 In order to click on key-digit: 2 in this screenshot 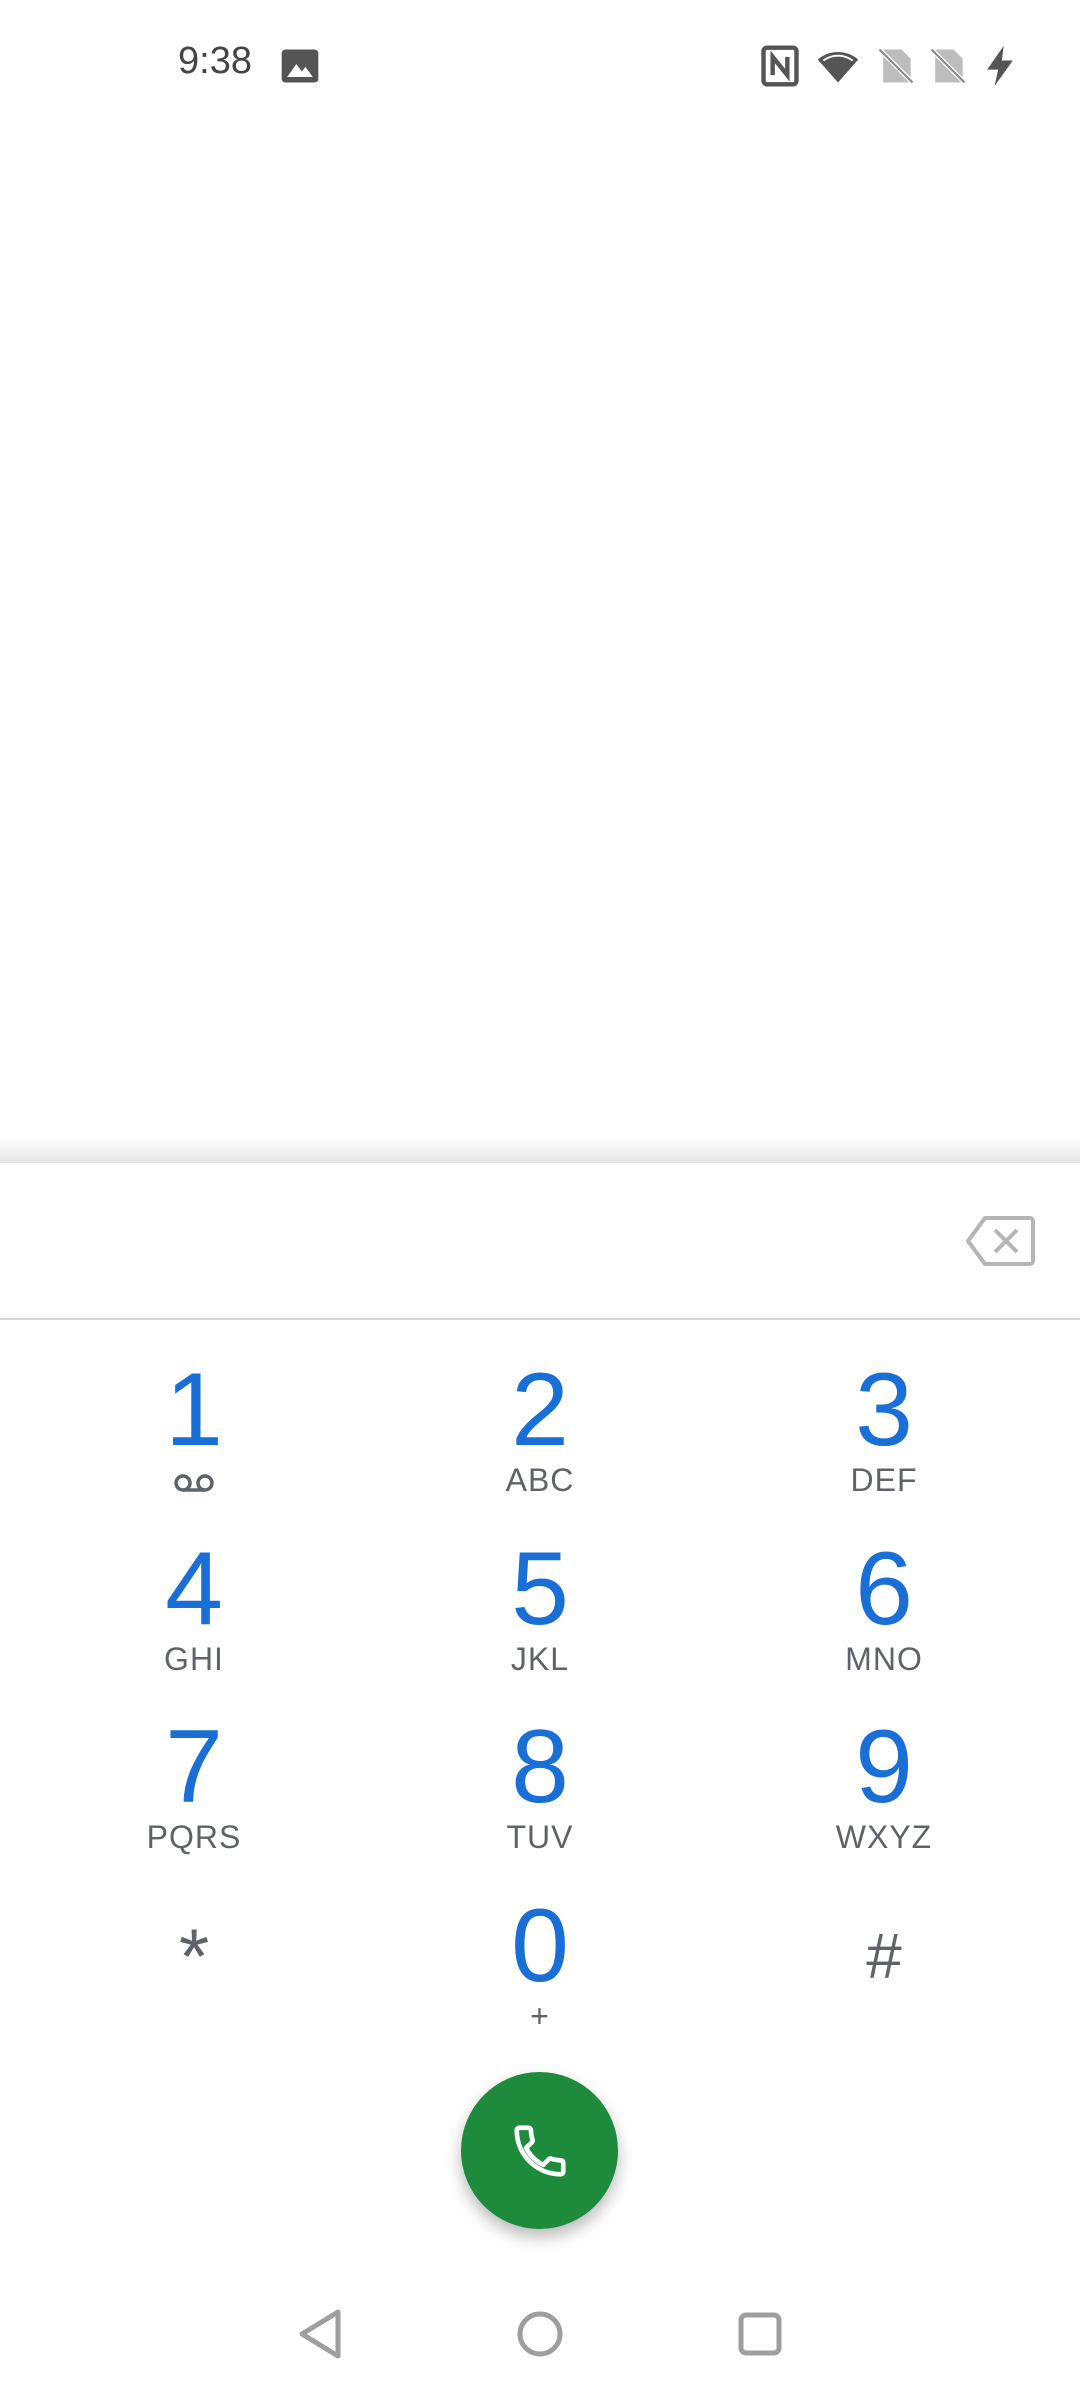, I will do `click(540, 1410)`.